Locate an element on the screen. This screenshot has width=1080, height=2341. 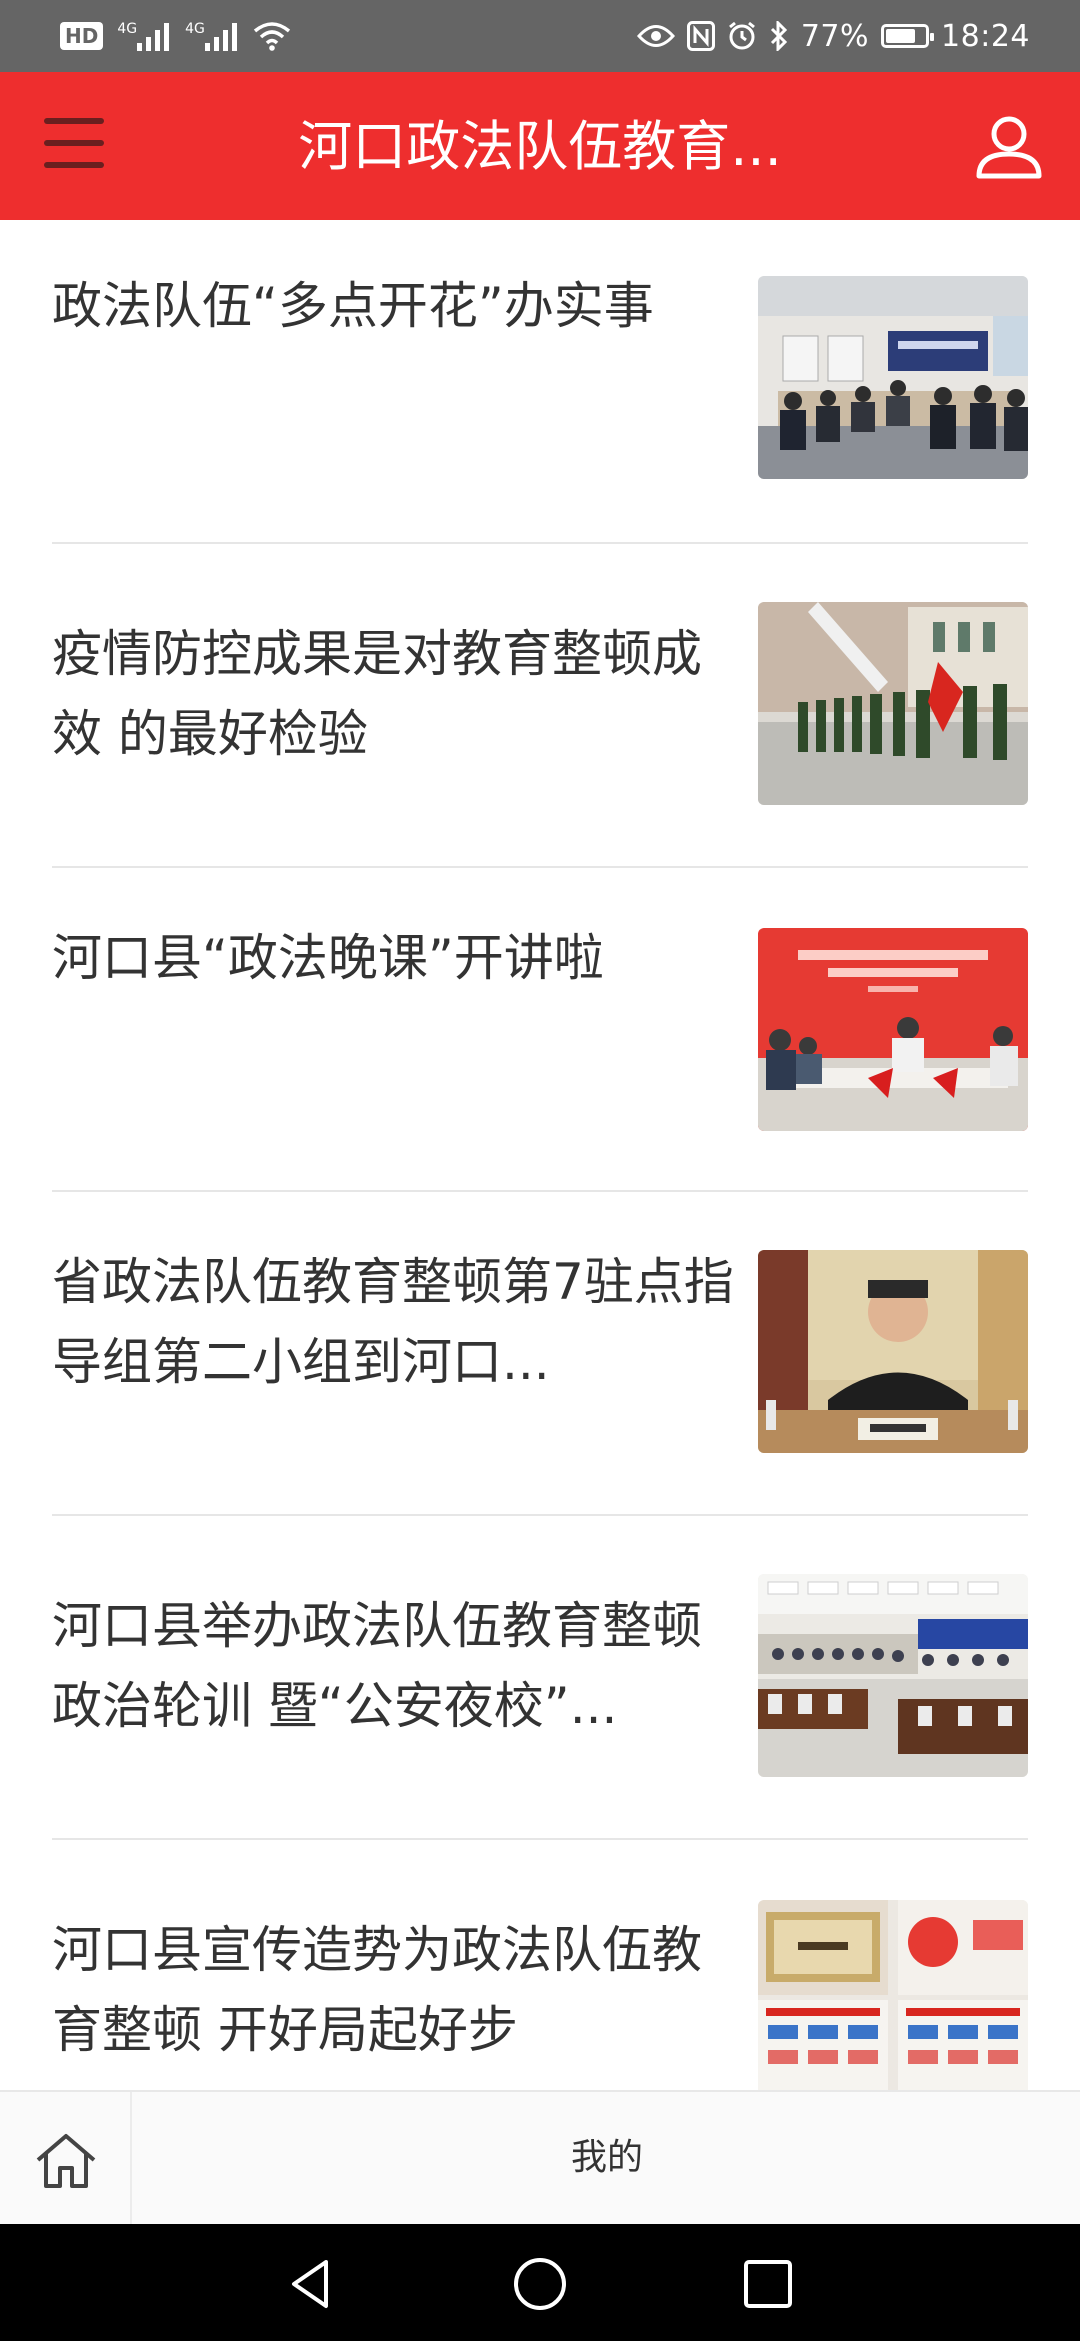
wifi-icon is located at coordinates (272, 36).